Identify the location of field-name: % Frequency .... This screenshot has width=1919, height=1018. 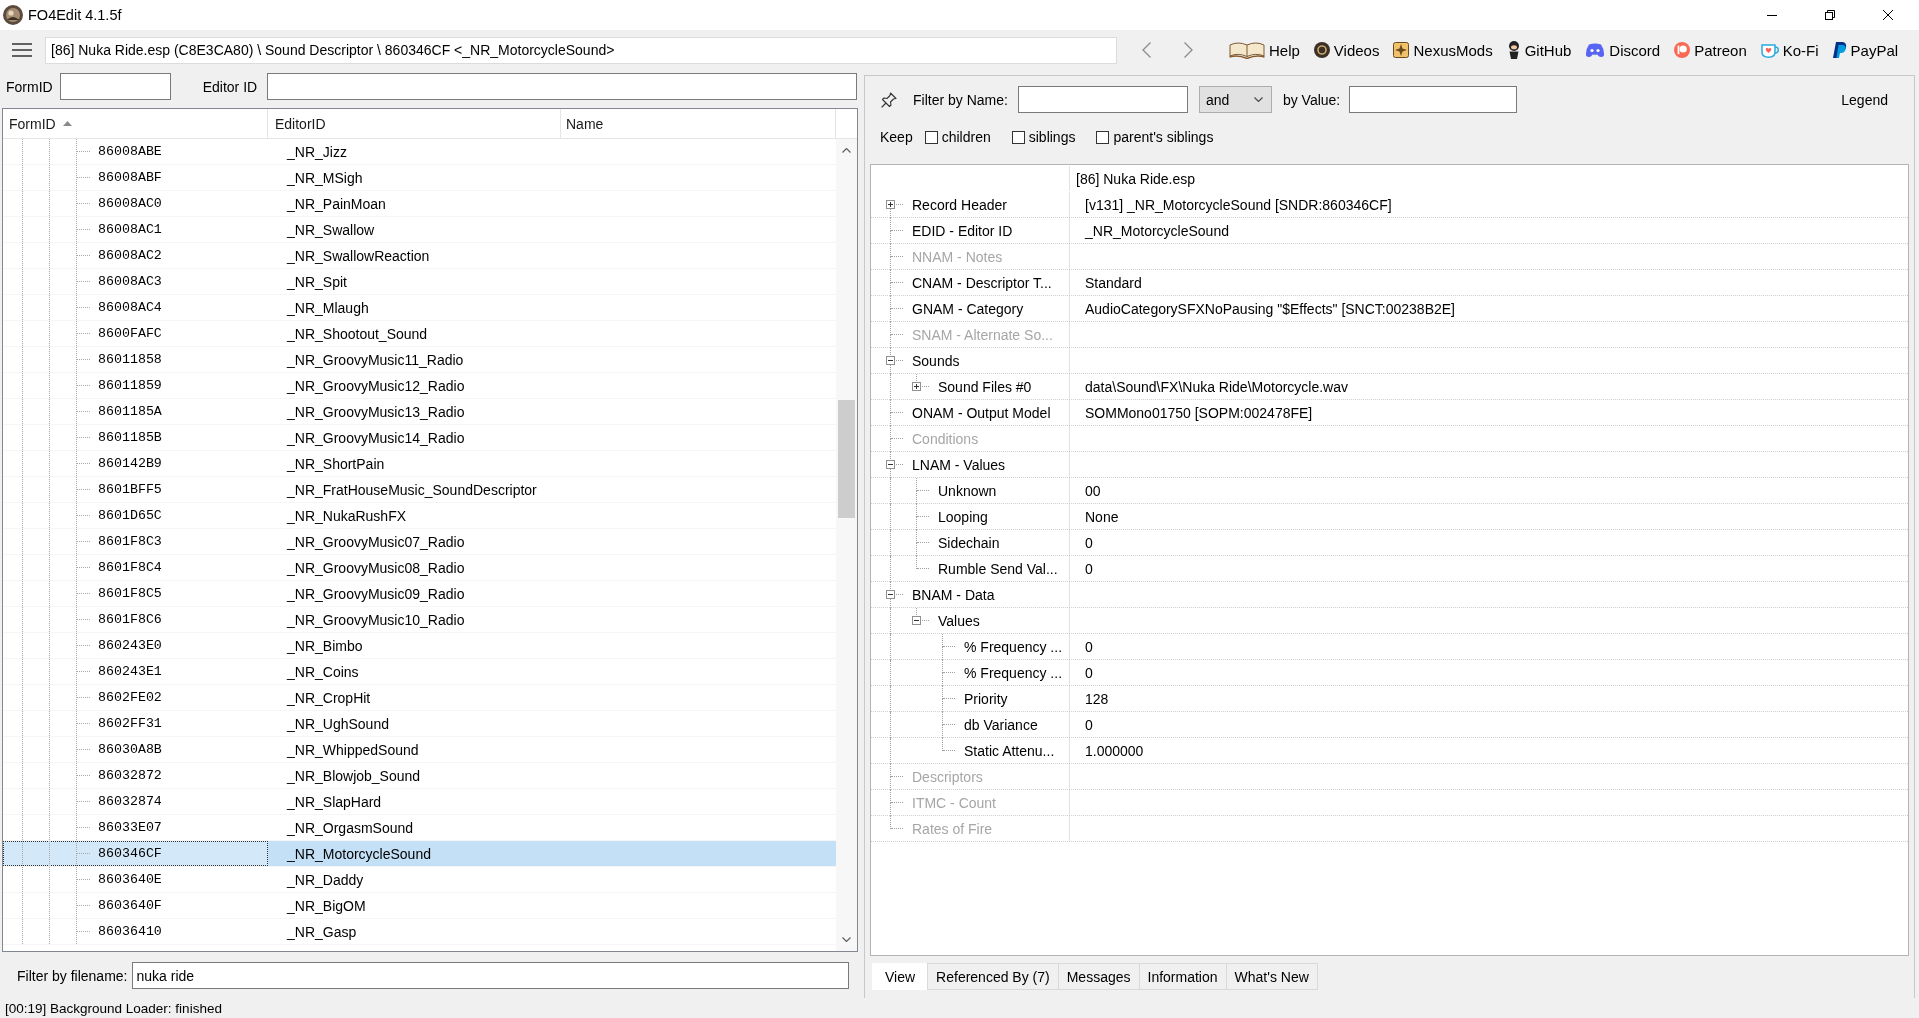
(1013, 672).